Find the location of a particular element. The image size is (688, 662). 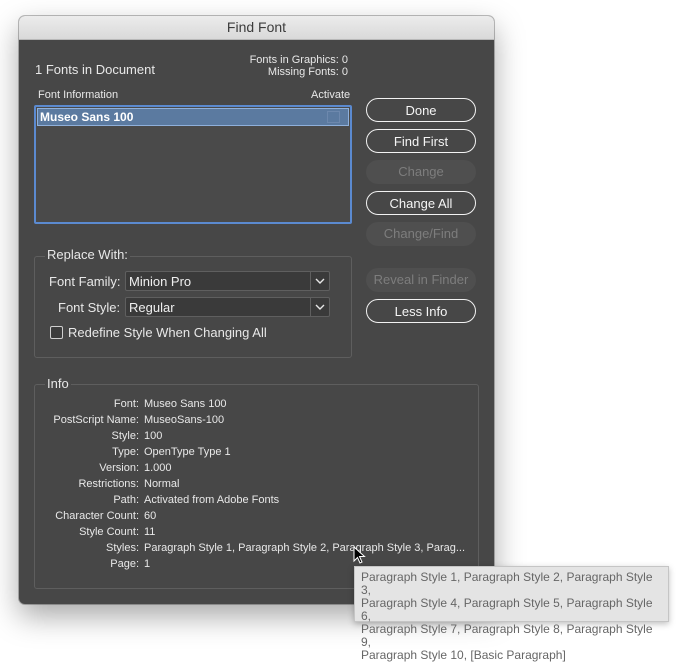

info-type-label: Type: is located at coordinates (125, 452).